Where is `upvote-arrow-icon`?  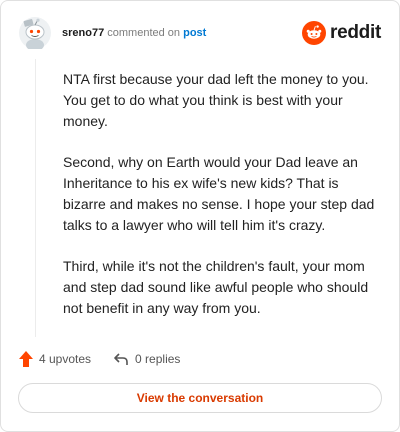 upvote-arrow-icon is located at coordinates (26, 359).